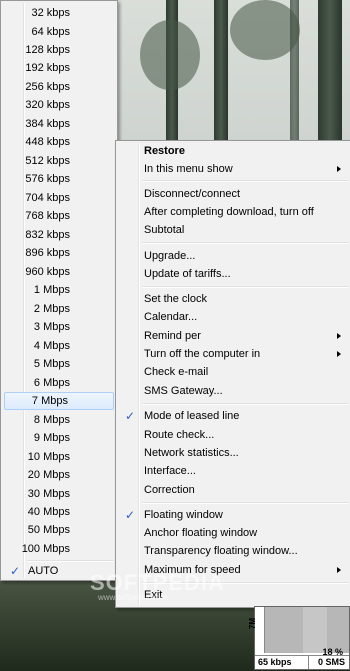  What do you see at coordinates (233, 230) in the screenshot?
I see `menu-item-subtotal: Subtotal` at bounding box center [233, 230].